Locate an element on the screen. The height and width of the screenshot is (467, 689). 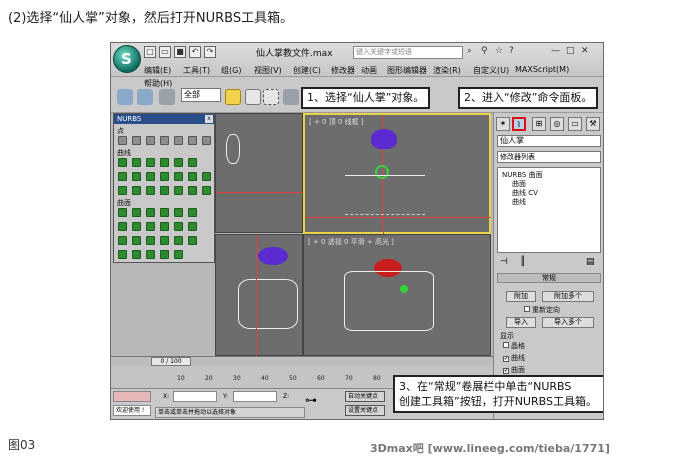
subscription-icon: ⚲ is located at coordinates (484, 51).